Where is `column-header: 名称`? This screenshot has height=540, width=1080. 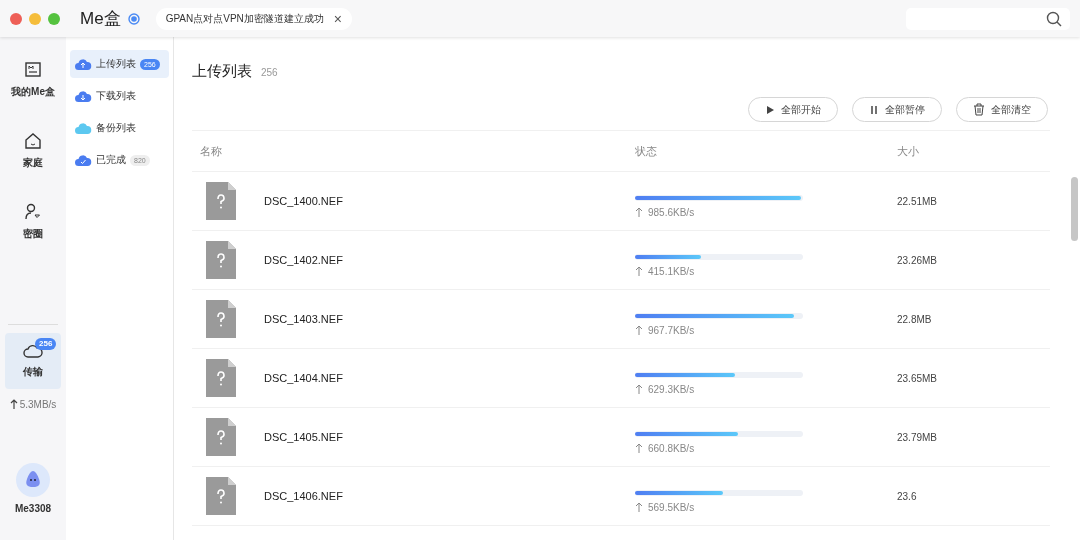 column-header: 名称 is located at coordinates (211, 151).